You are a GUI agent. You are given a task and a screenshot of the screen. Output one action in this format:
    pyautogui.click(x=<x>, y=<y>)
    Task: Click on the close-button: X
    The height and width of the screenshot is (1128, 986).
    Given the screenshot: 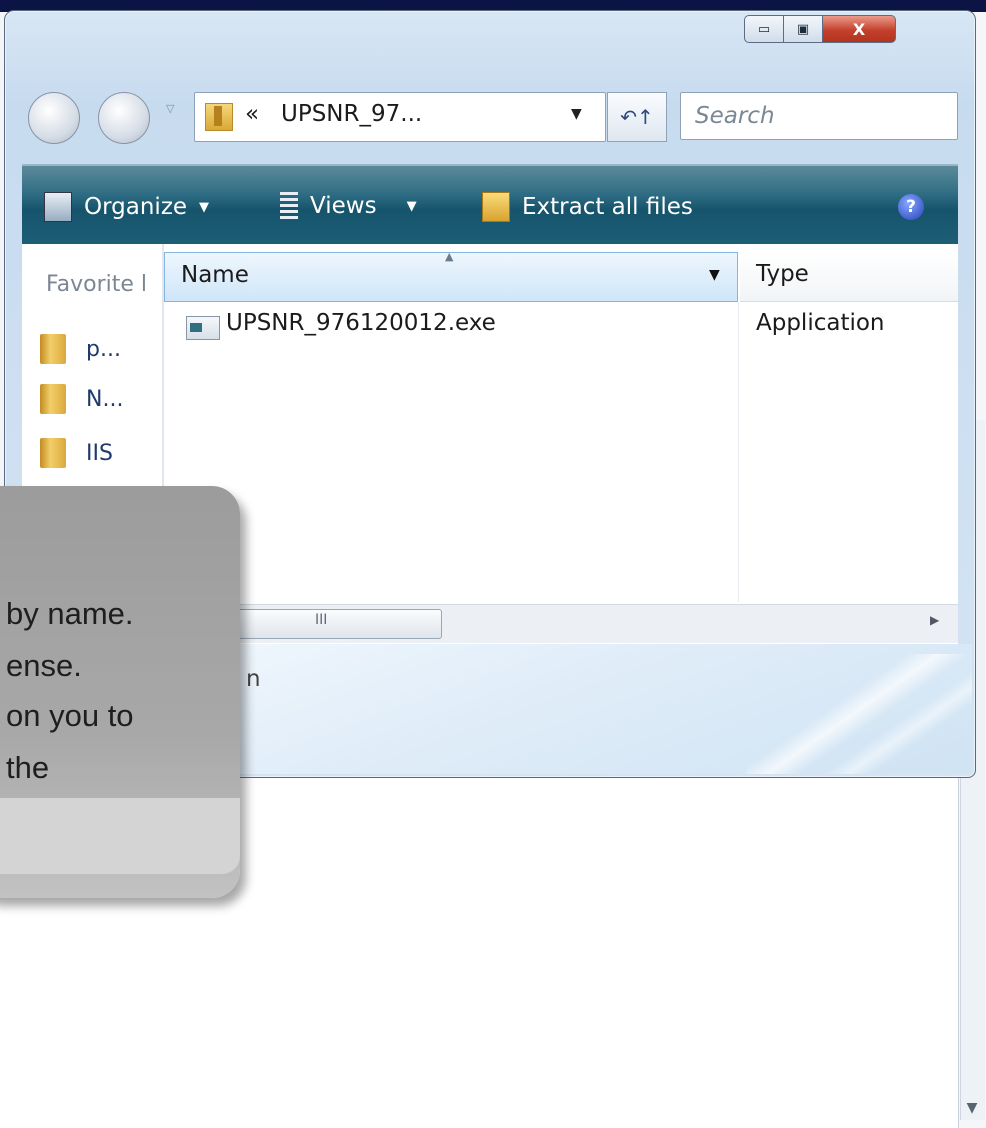 What is the action you would take?
    pyautogui.click(x=859, y=29)
    